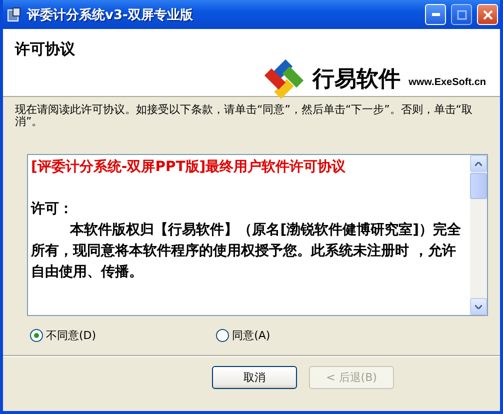  I want to click on radio-option: 同意(A), so click(243, 335).